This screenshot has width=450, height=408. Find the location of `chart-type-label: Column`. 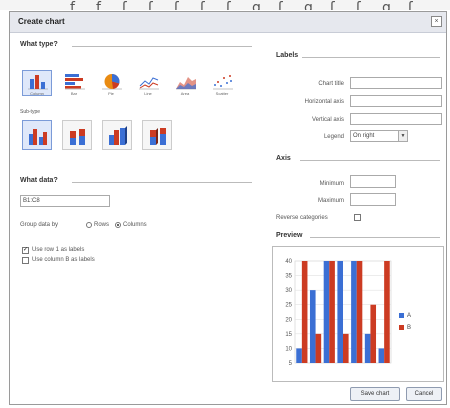

chart-type-label: Column is located at coordinates (37, 93).